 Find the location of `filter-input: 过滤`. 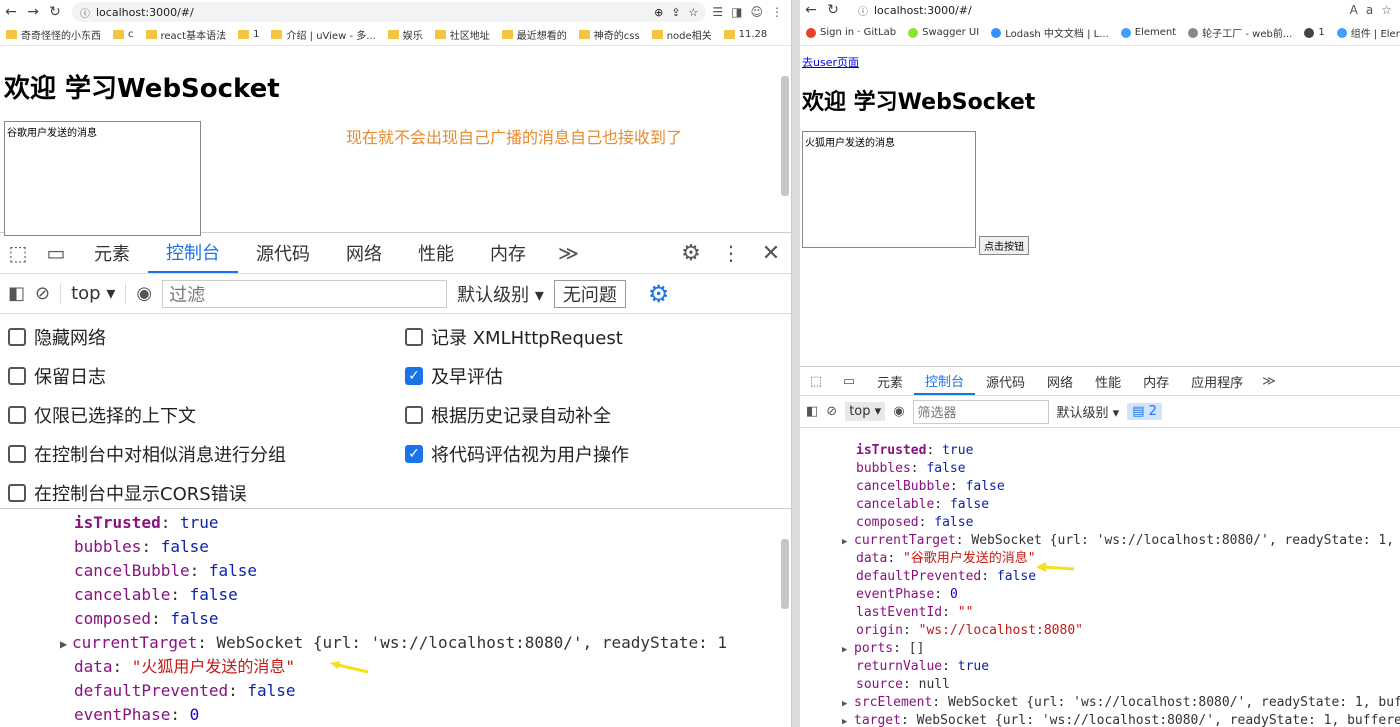

filter-input: 过滤 is located at coordinates (305, 293).